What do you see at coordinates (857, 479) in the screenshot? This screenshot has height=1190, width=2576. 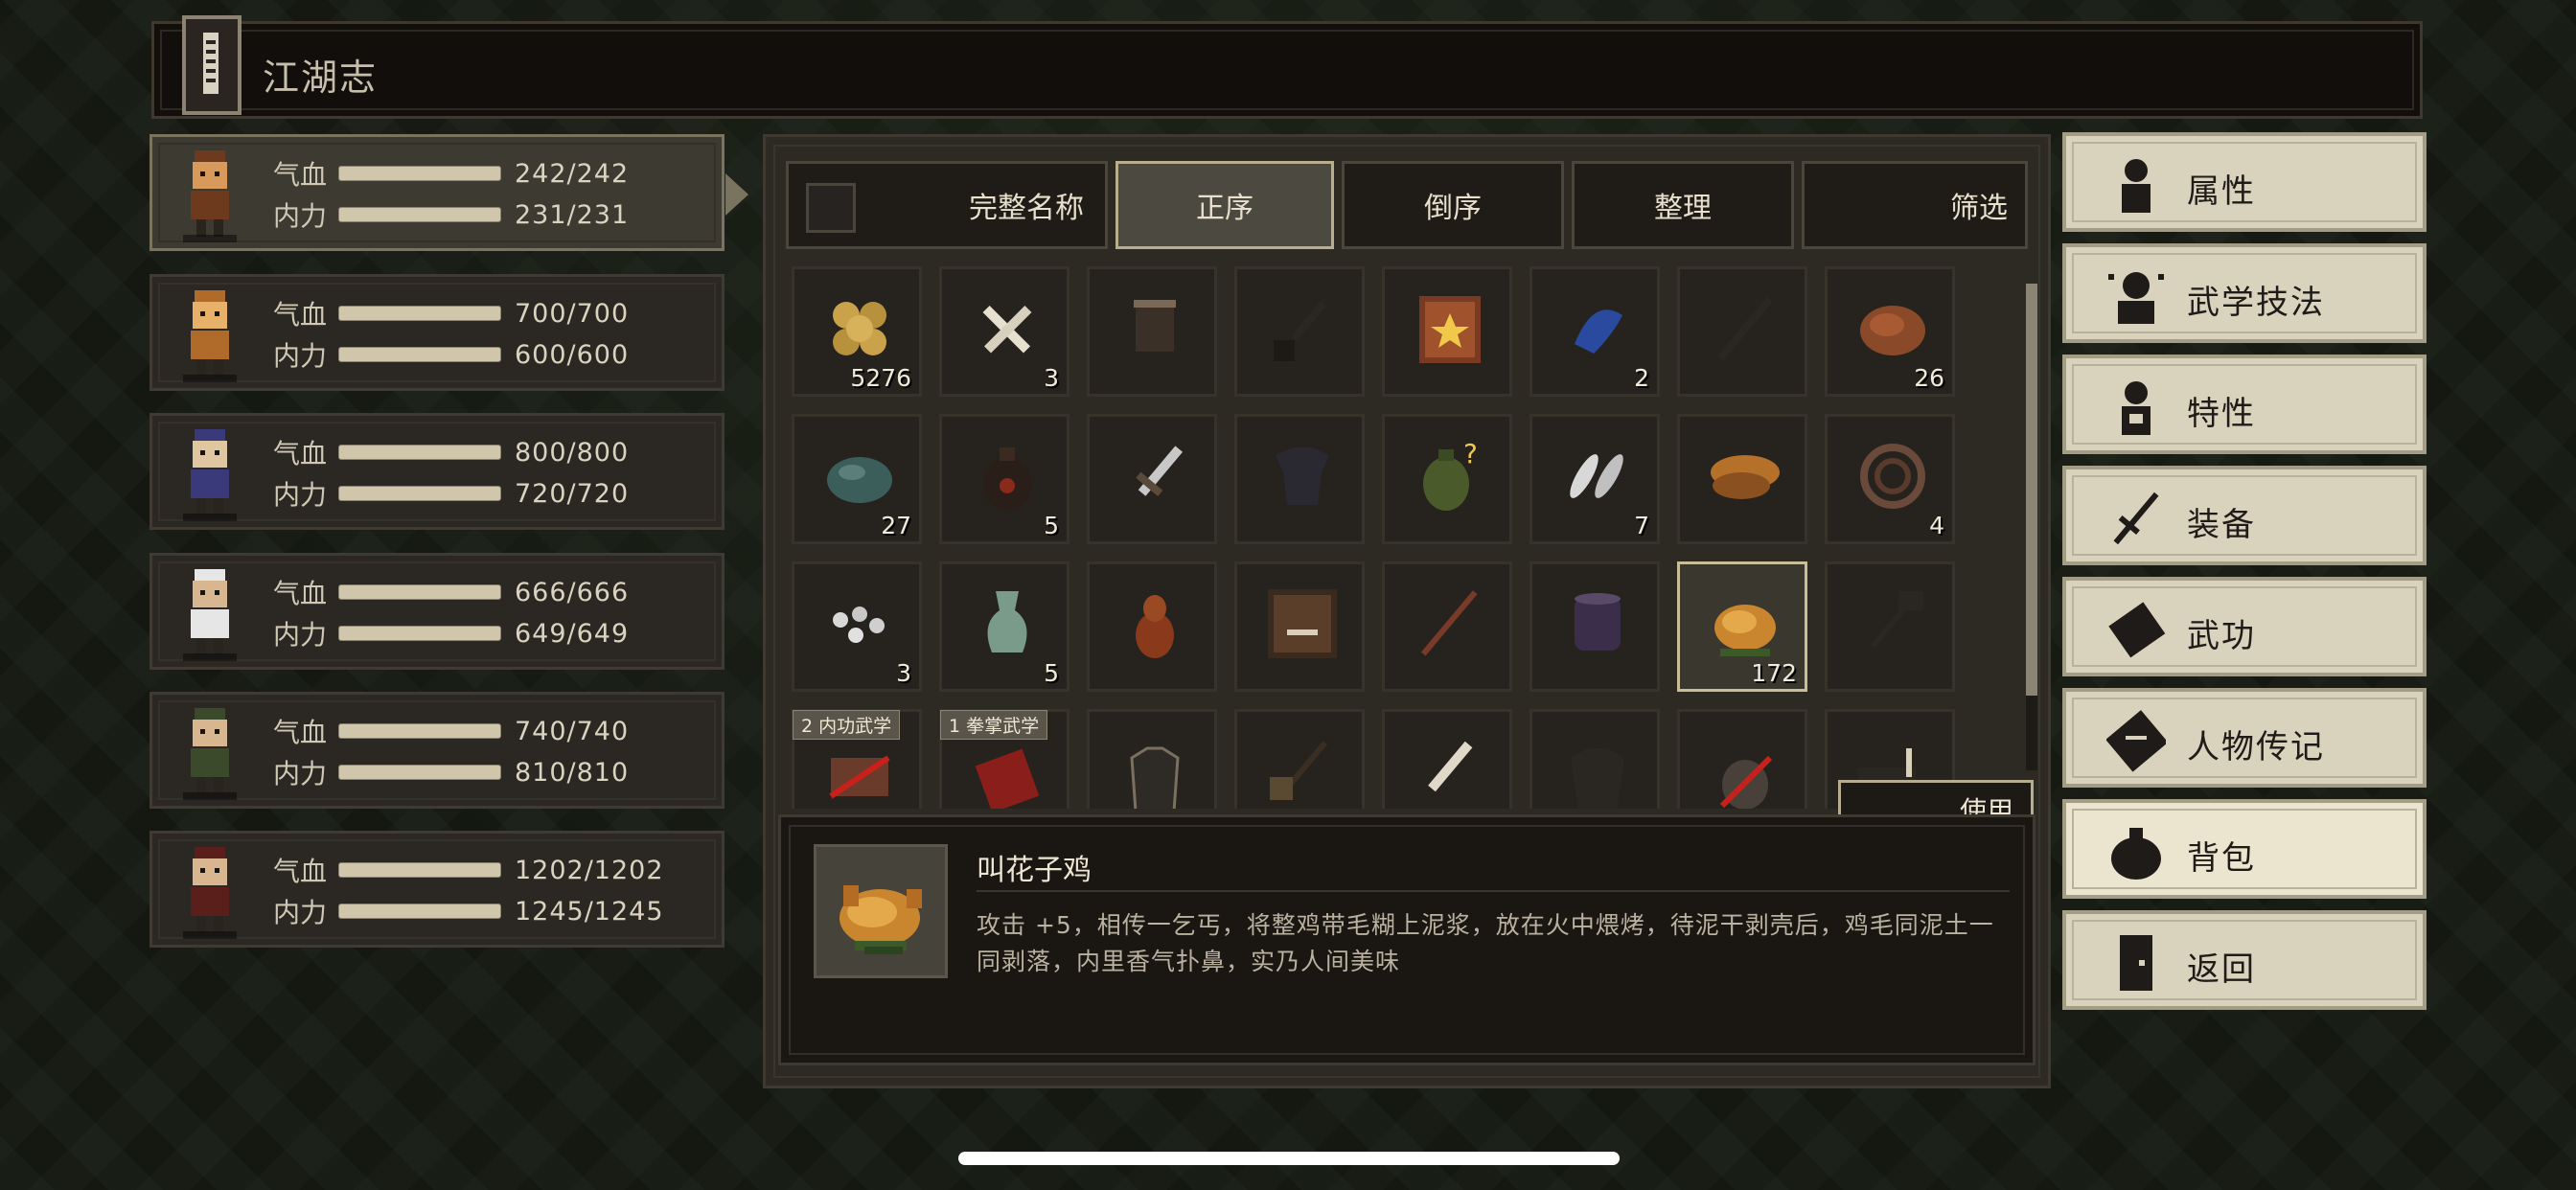 I see `inventory-slot: 27` at bounding box center [857, 479].